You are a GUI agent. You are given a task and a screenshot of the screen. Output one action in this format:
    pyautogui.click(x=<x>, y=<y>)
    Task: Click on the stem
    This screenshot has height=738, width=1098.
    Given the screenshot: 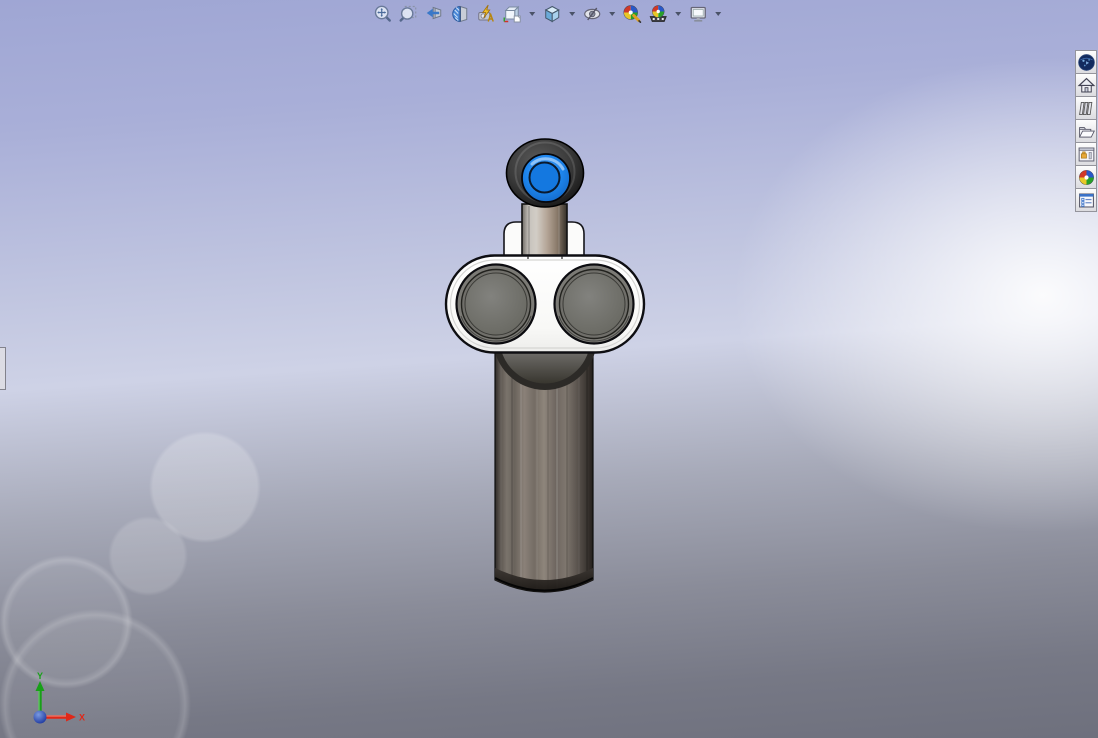 What is the action you would take?
    pyautogui.click(x=544, y=232)
    